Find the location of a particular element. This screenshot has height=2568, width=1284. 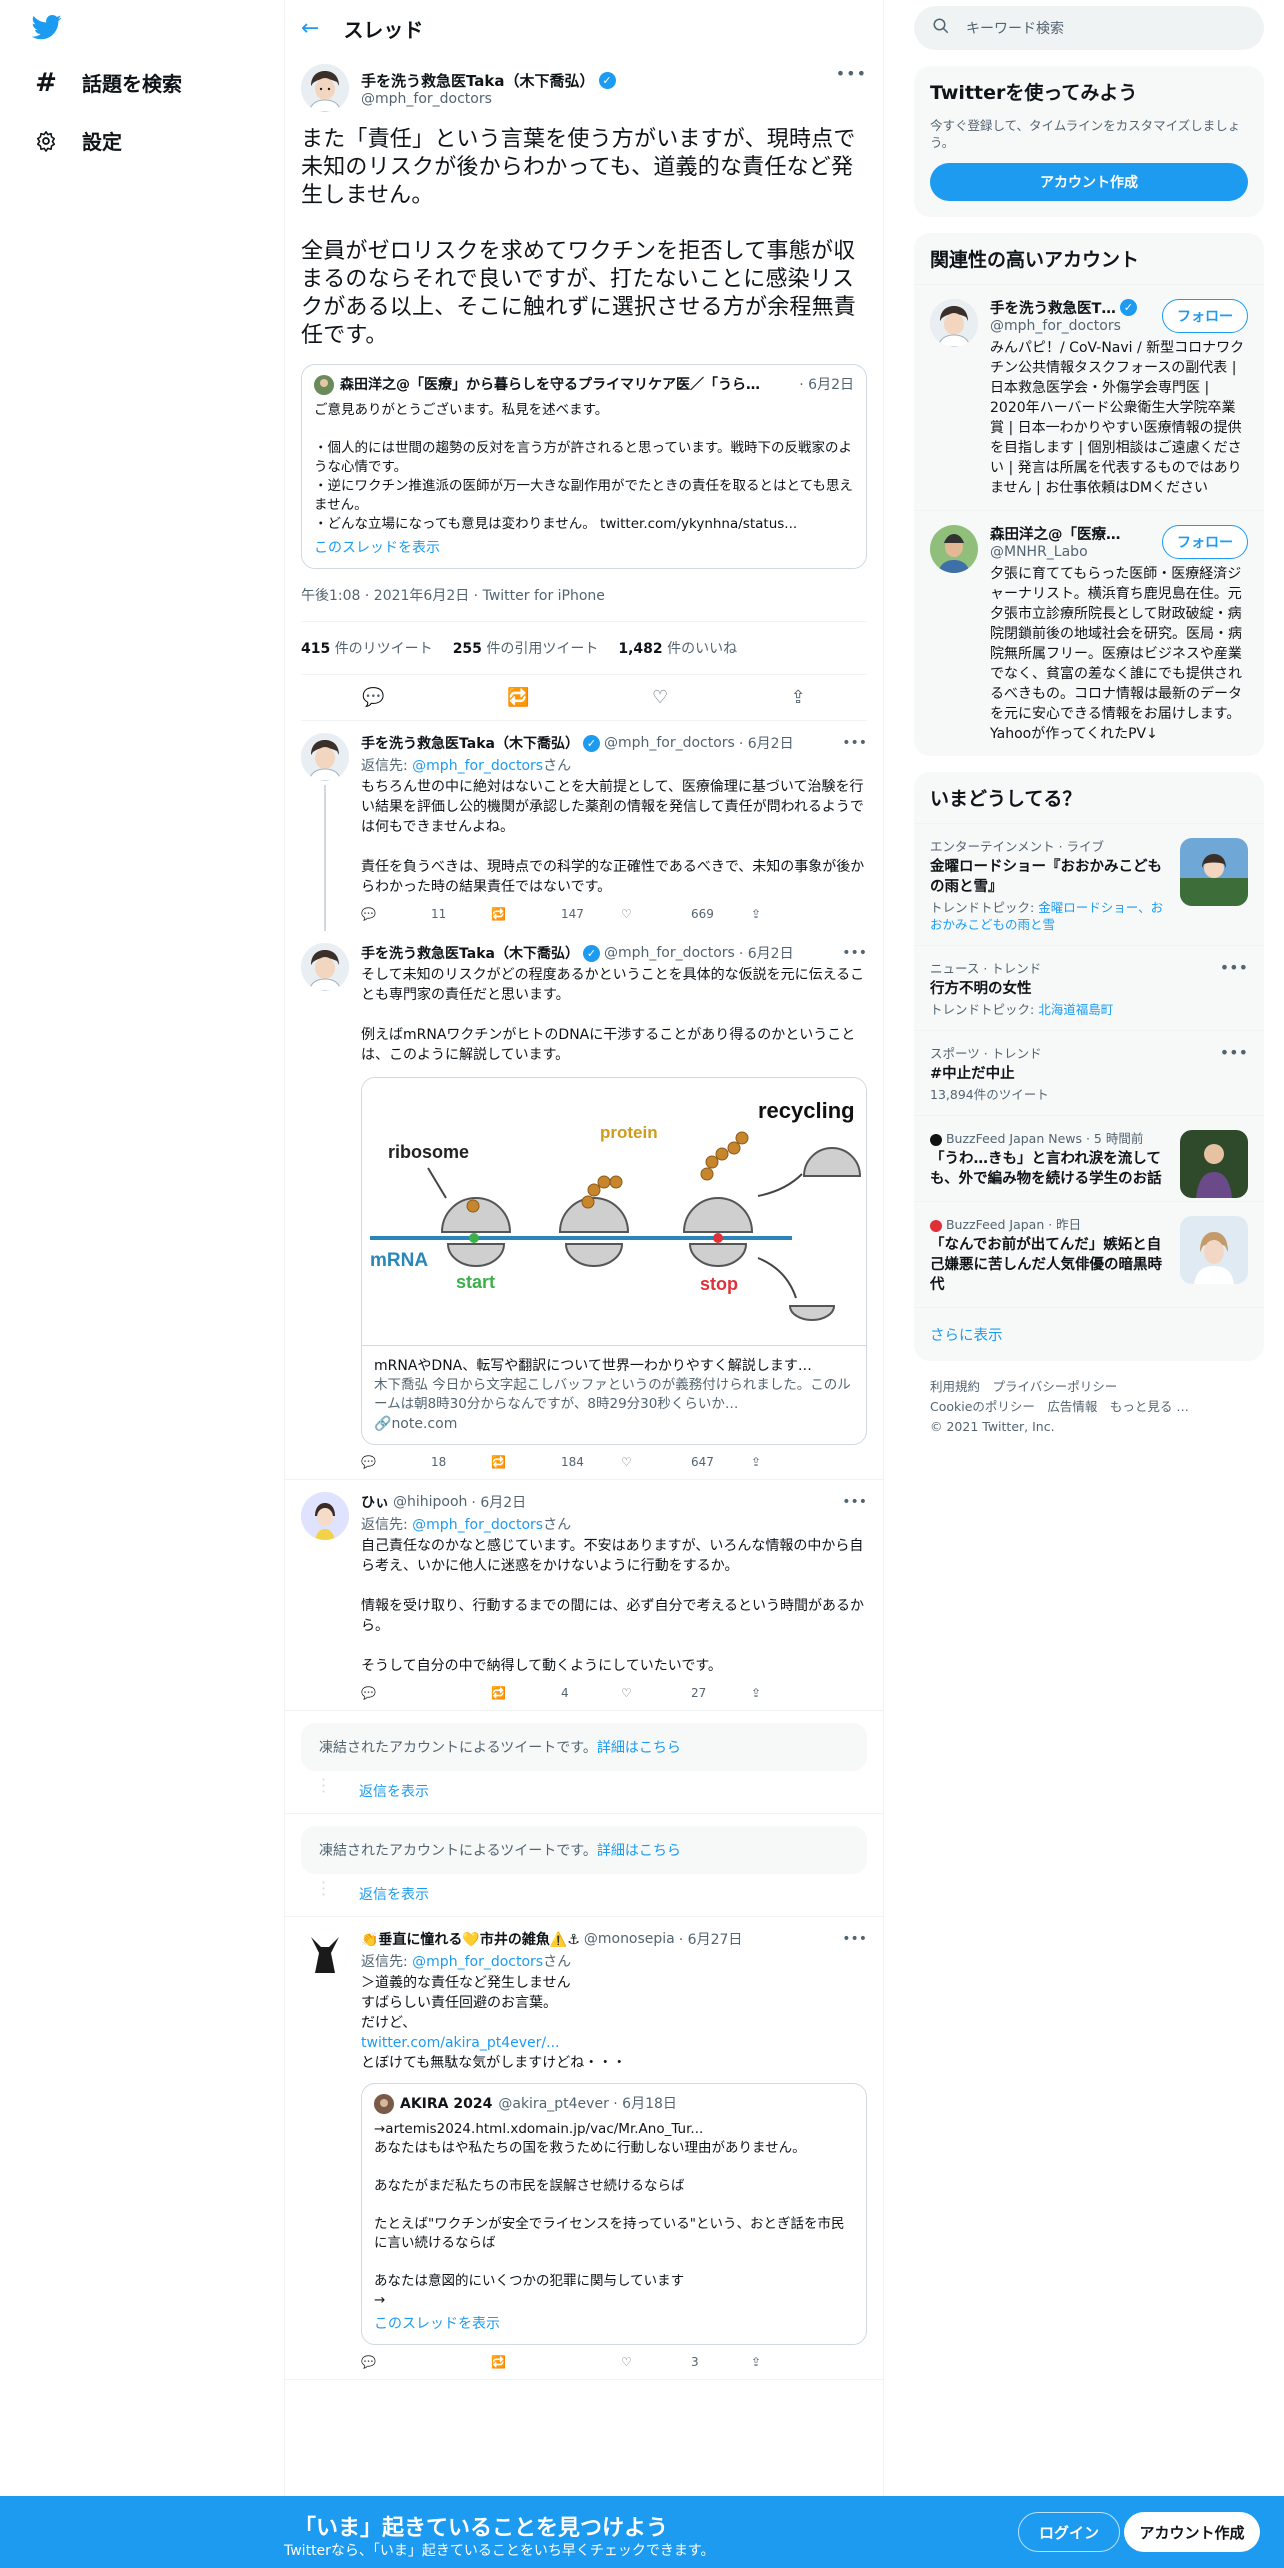

tweet-stats: 415 件のリツイート 255 件の引用ツイート 1,482 件のいいね is located at coordinates (584, 648).